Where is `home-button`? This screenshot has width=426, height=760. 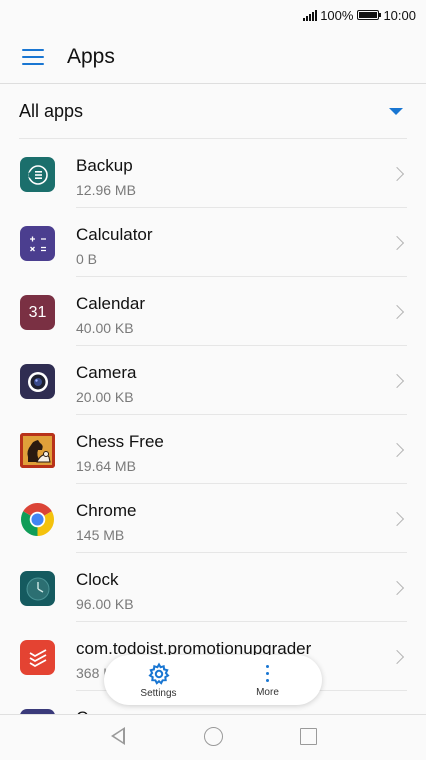
home-button is located at coordinates (213, 736).